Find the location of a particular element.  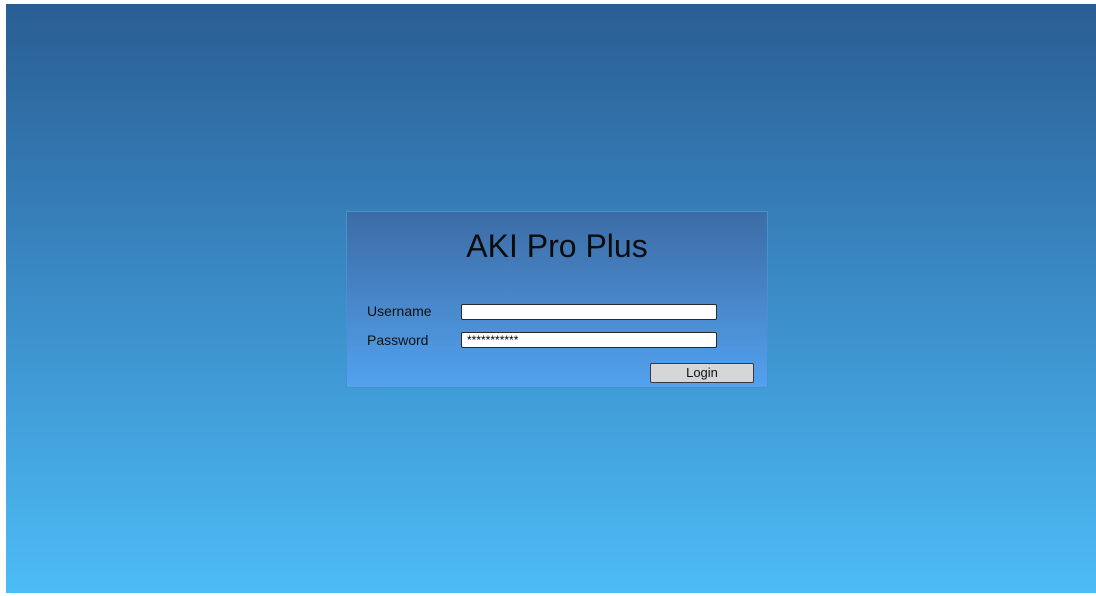

username-input is located at coordinates (589, 312).